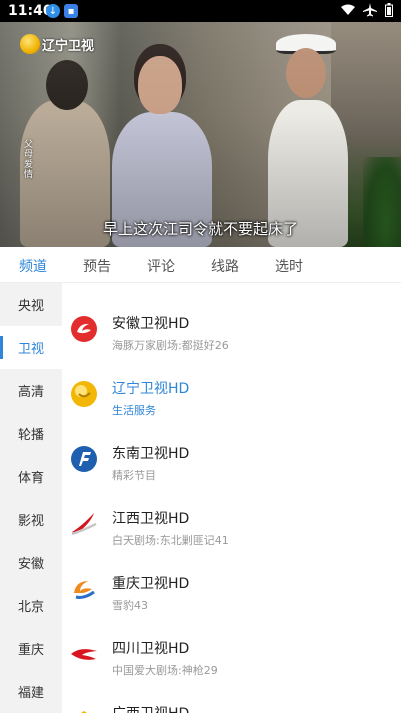 The image size is (401, 713). I want to click on guangxi-tv-logo-icon, so click(84, 712).